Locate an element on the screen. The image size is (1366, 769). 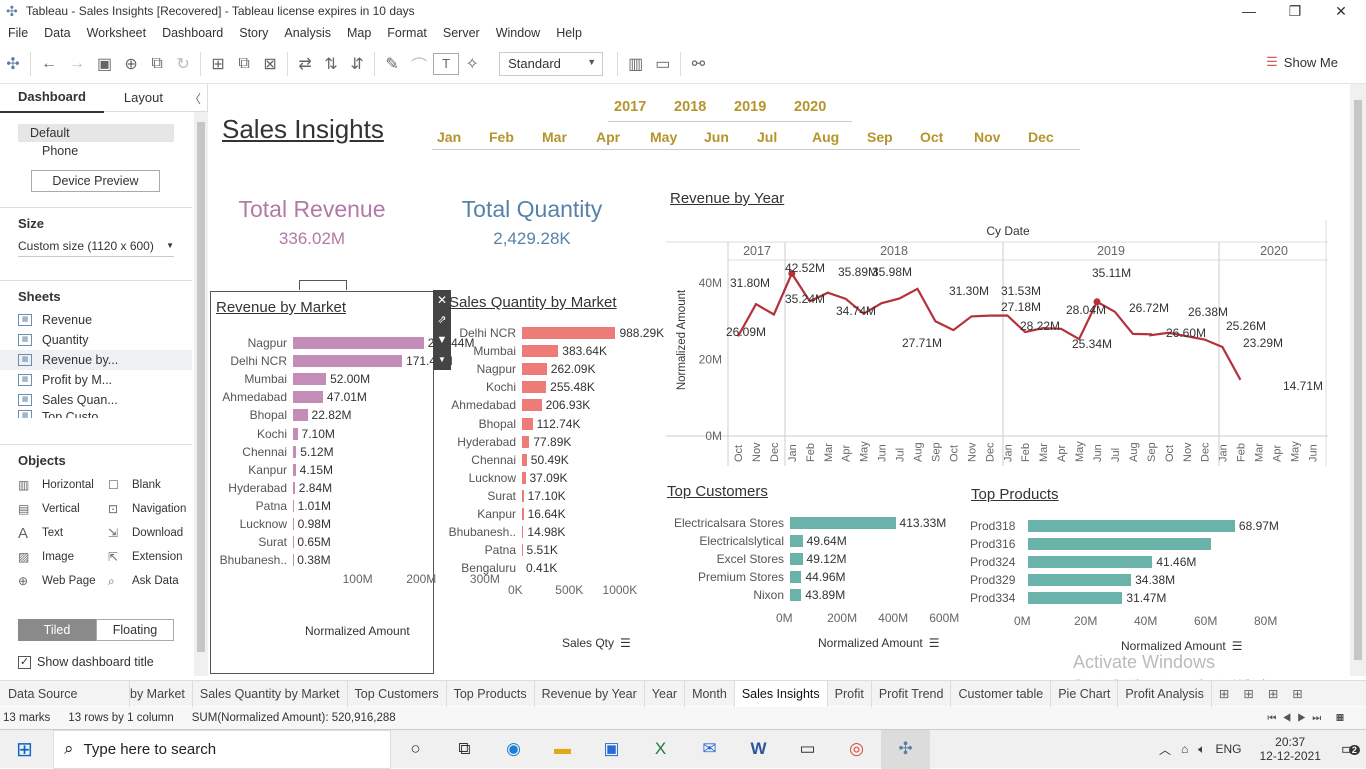
network-icon: ⌂ is located at coordinates (1184, 749).